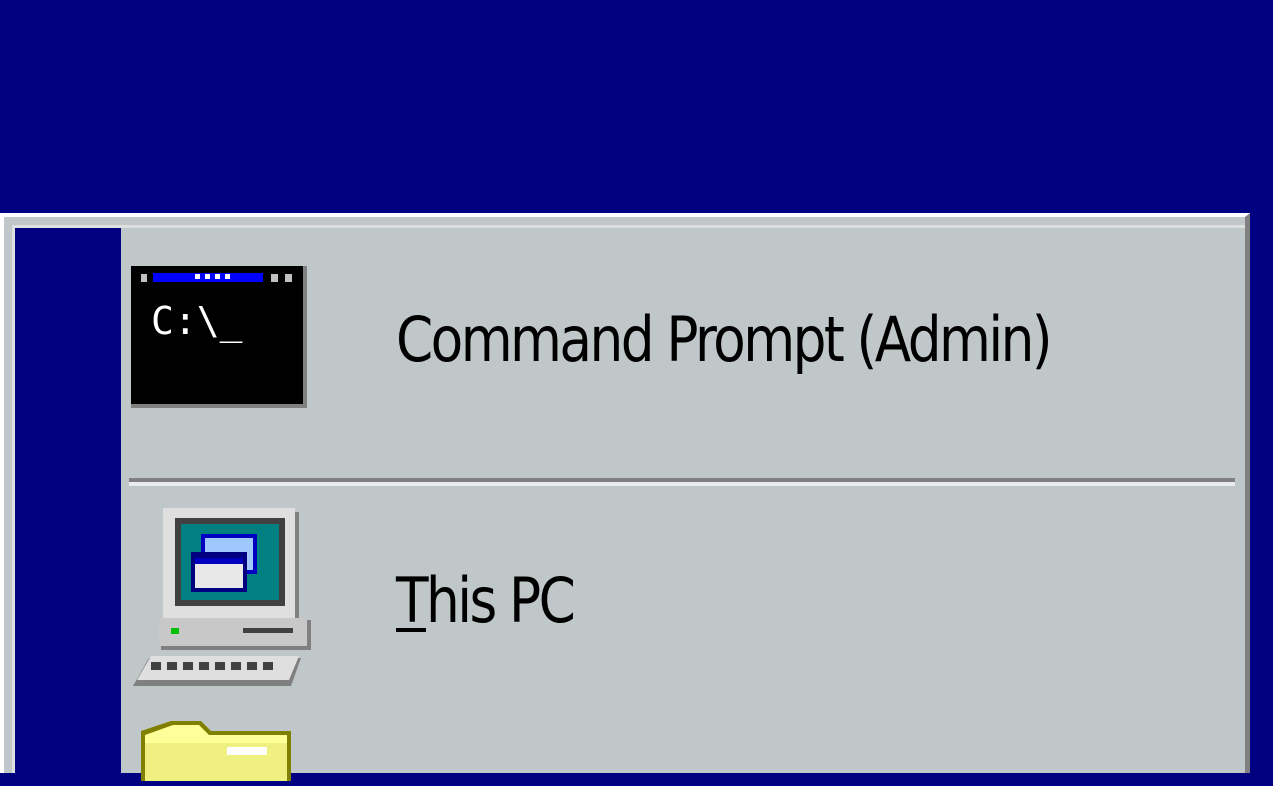  Describe the element at coordinates (216, 753) in the screenshot. I see `folder-icon` at that location.